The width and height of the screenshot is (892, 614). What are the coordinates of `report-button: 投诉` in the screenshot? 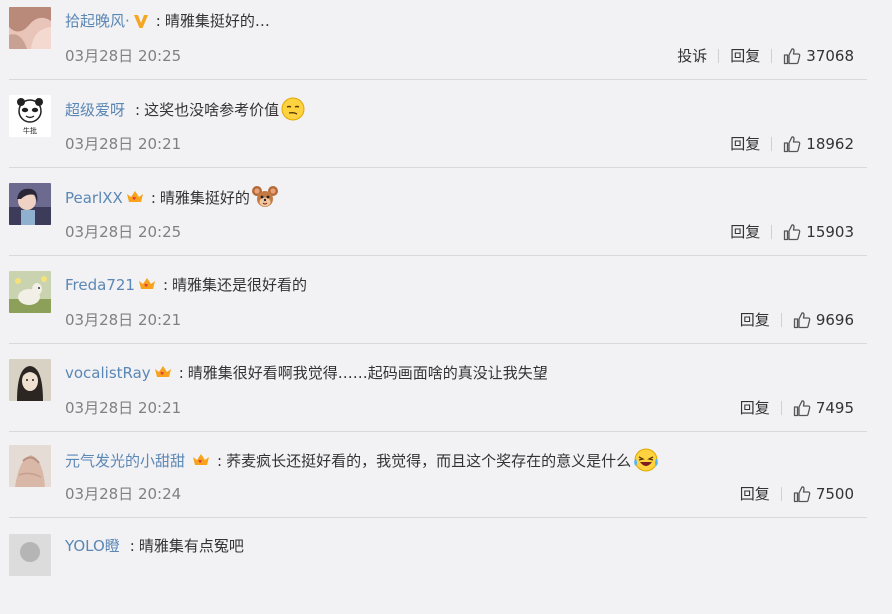 It's located at (692, 56).